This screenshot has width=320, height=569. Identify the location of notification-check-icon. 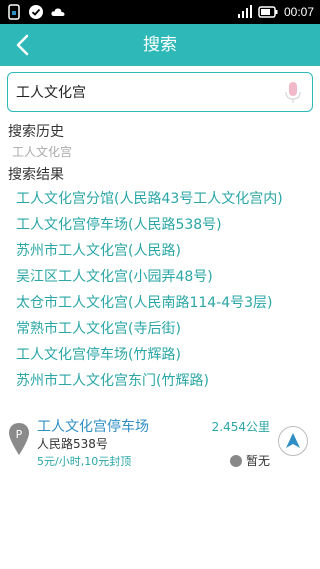
(36, 12).